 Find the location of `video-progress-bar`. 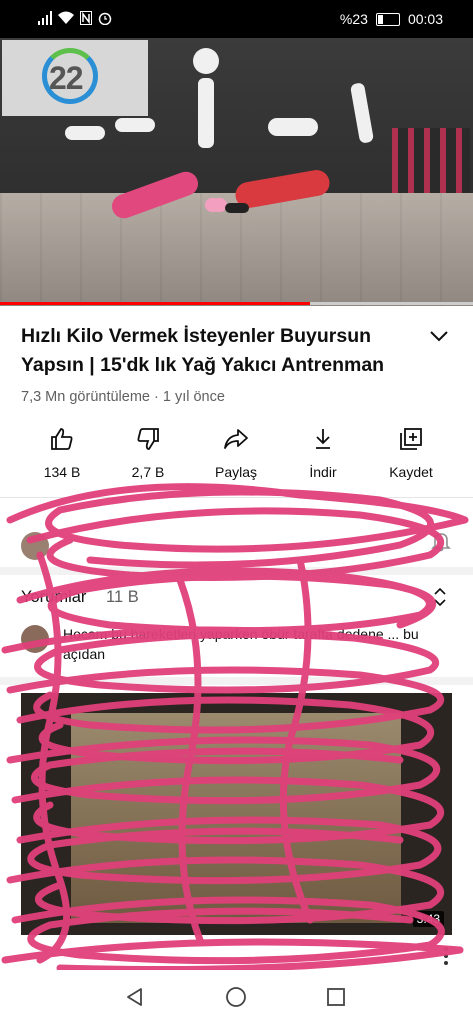

video-progress-bar is located at coordinates (236, 303).